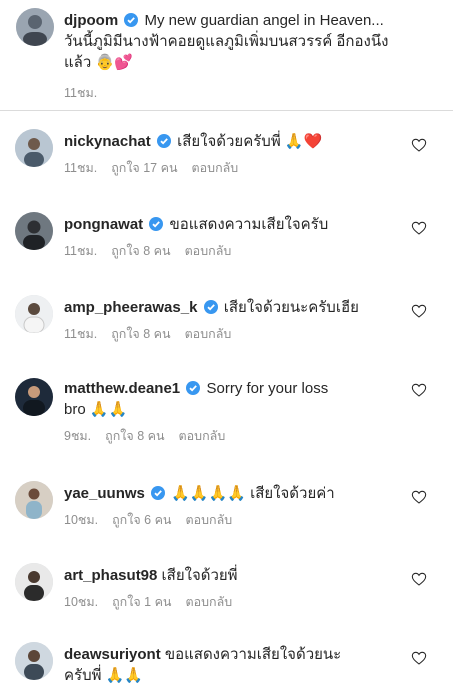 The height and width of the screenshot is (696, 453). I want to click on comment-username: matthew.deane1, so click(122, 388).